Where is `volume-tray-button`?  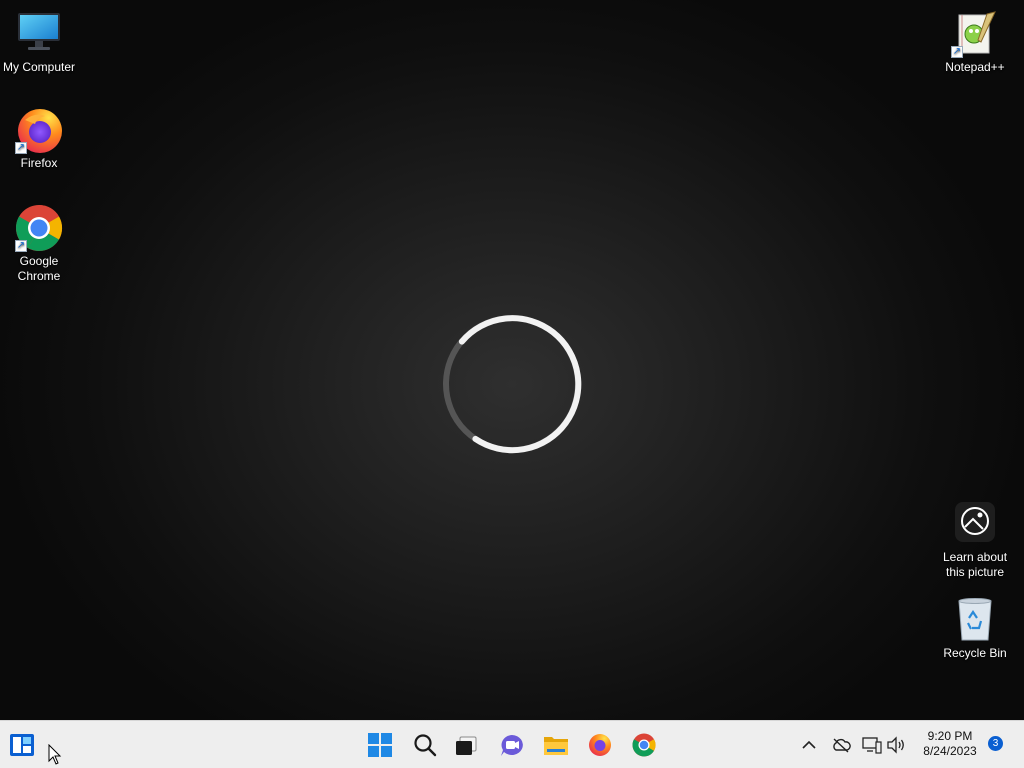 volume-tray-button is located at coordinates (896, 745).